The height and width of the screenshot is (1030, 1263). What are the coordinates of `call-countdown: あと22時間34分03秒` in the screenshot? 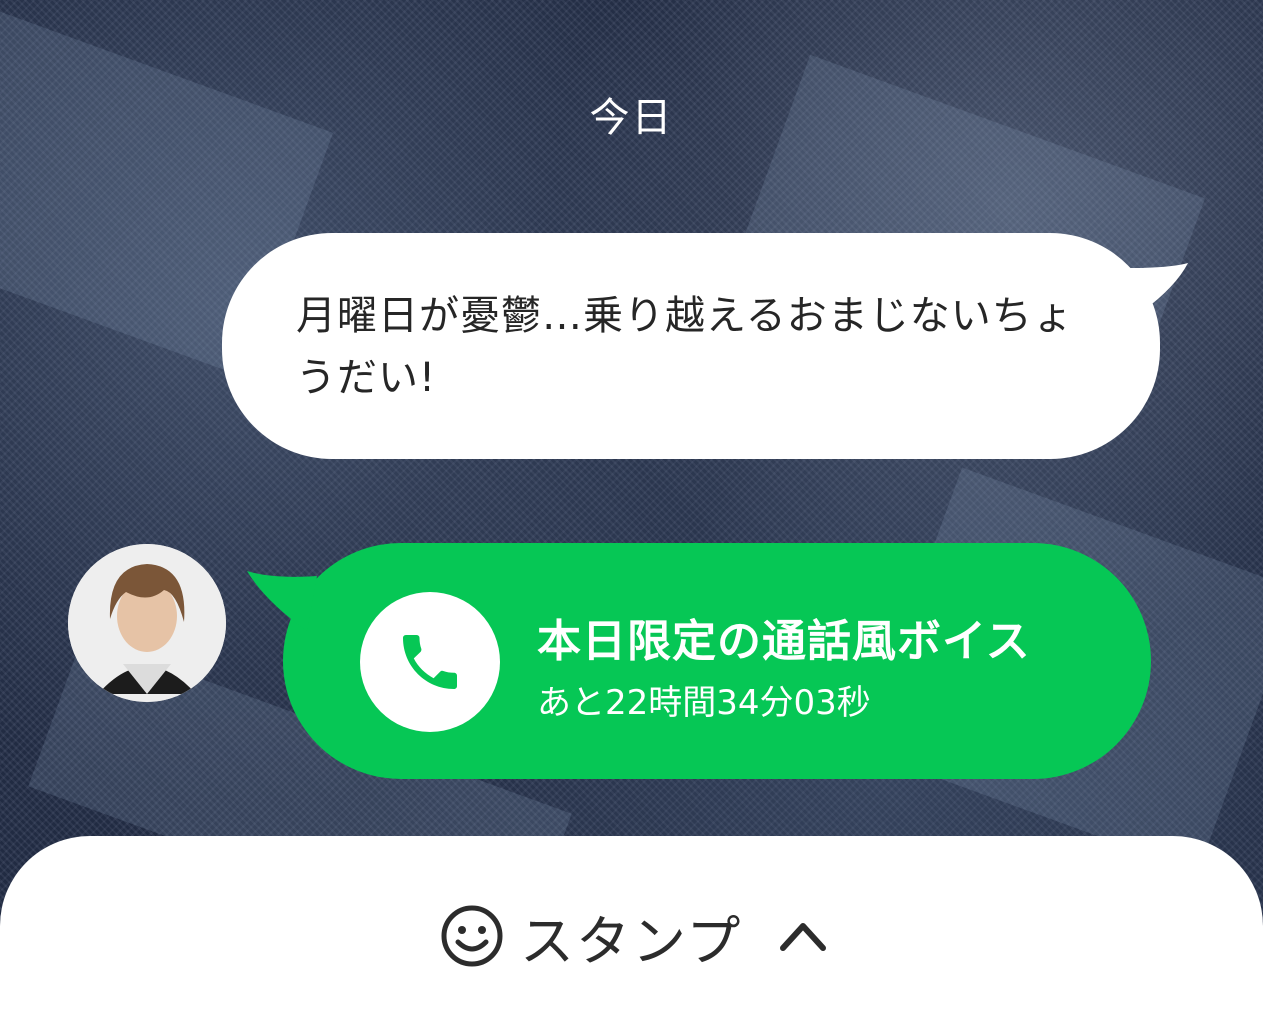 It's located at (704, 703).